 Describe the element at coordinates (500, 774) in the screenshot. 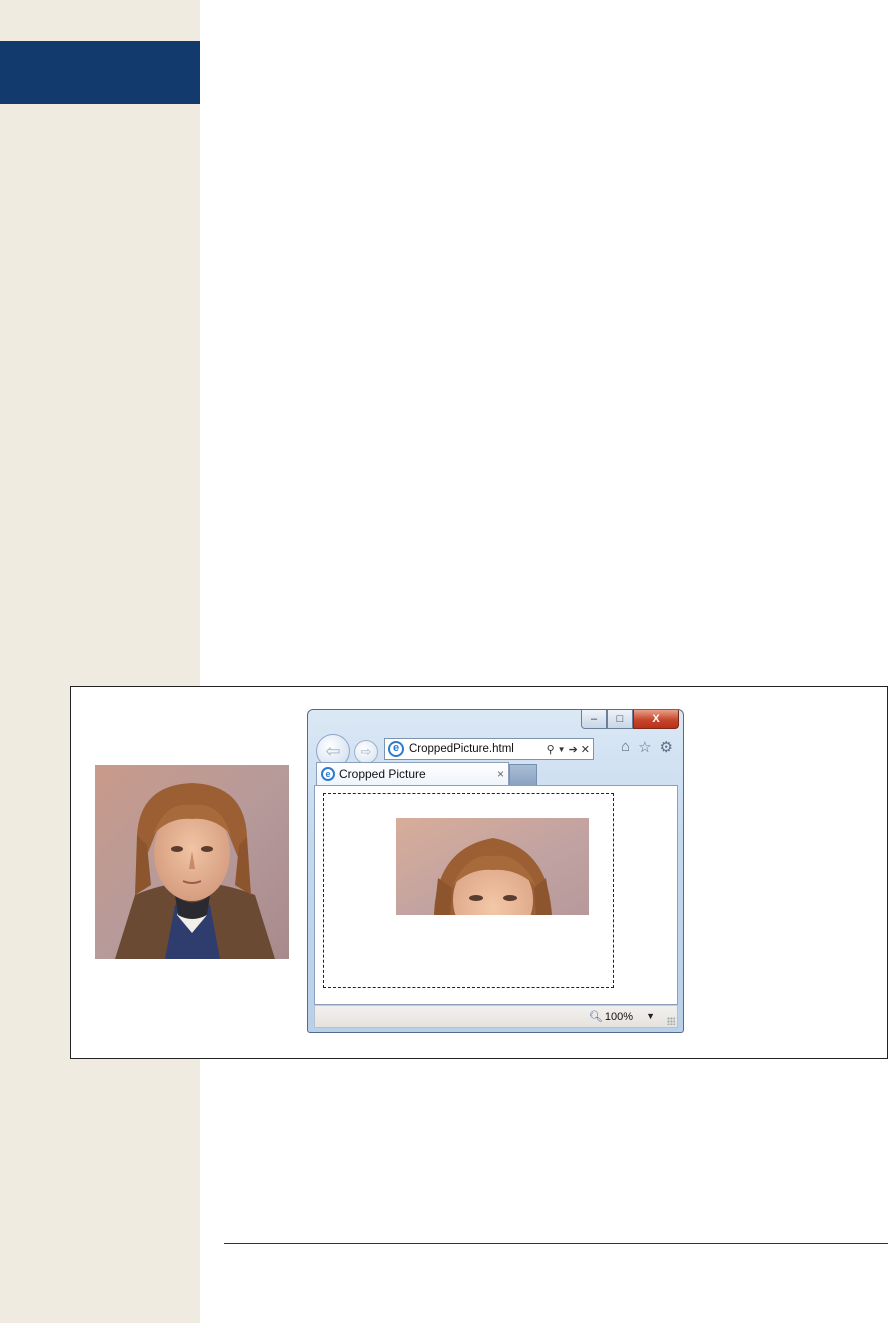

I see `tab-close-icon: ×` at that location.